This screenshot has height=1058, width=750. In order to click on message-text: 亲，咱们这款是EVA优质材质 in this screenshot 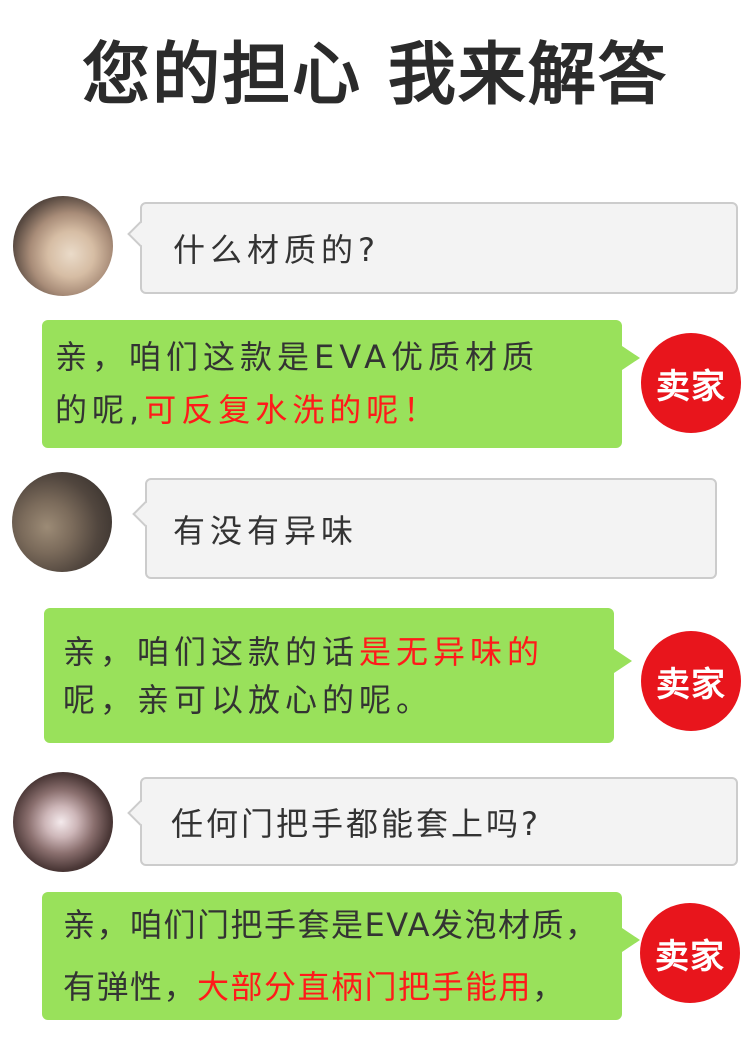, I will do `click(297, 357)`.